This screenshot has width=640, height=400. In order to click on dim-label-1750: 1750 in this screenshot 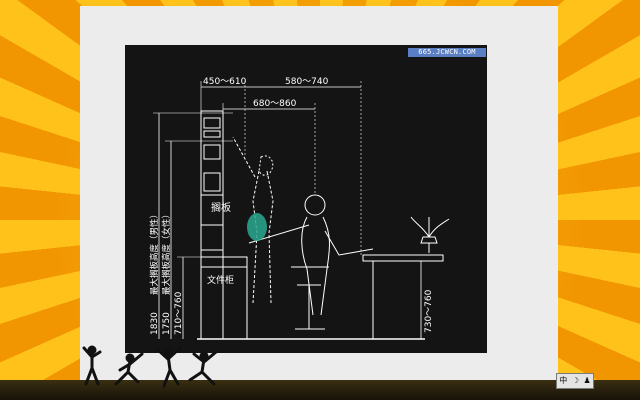, I will do `click(167, 323)`.